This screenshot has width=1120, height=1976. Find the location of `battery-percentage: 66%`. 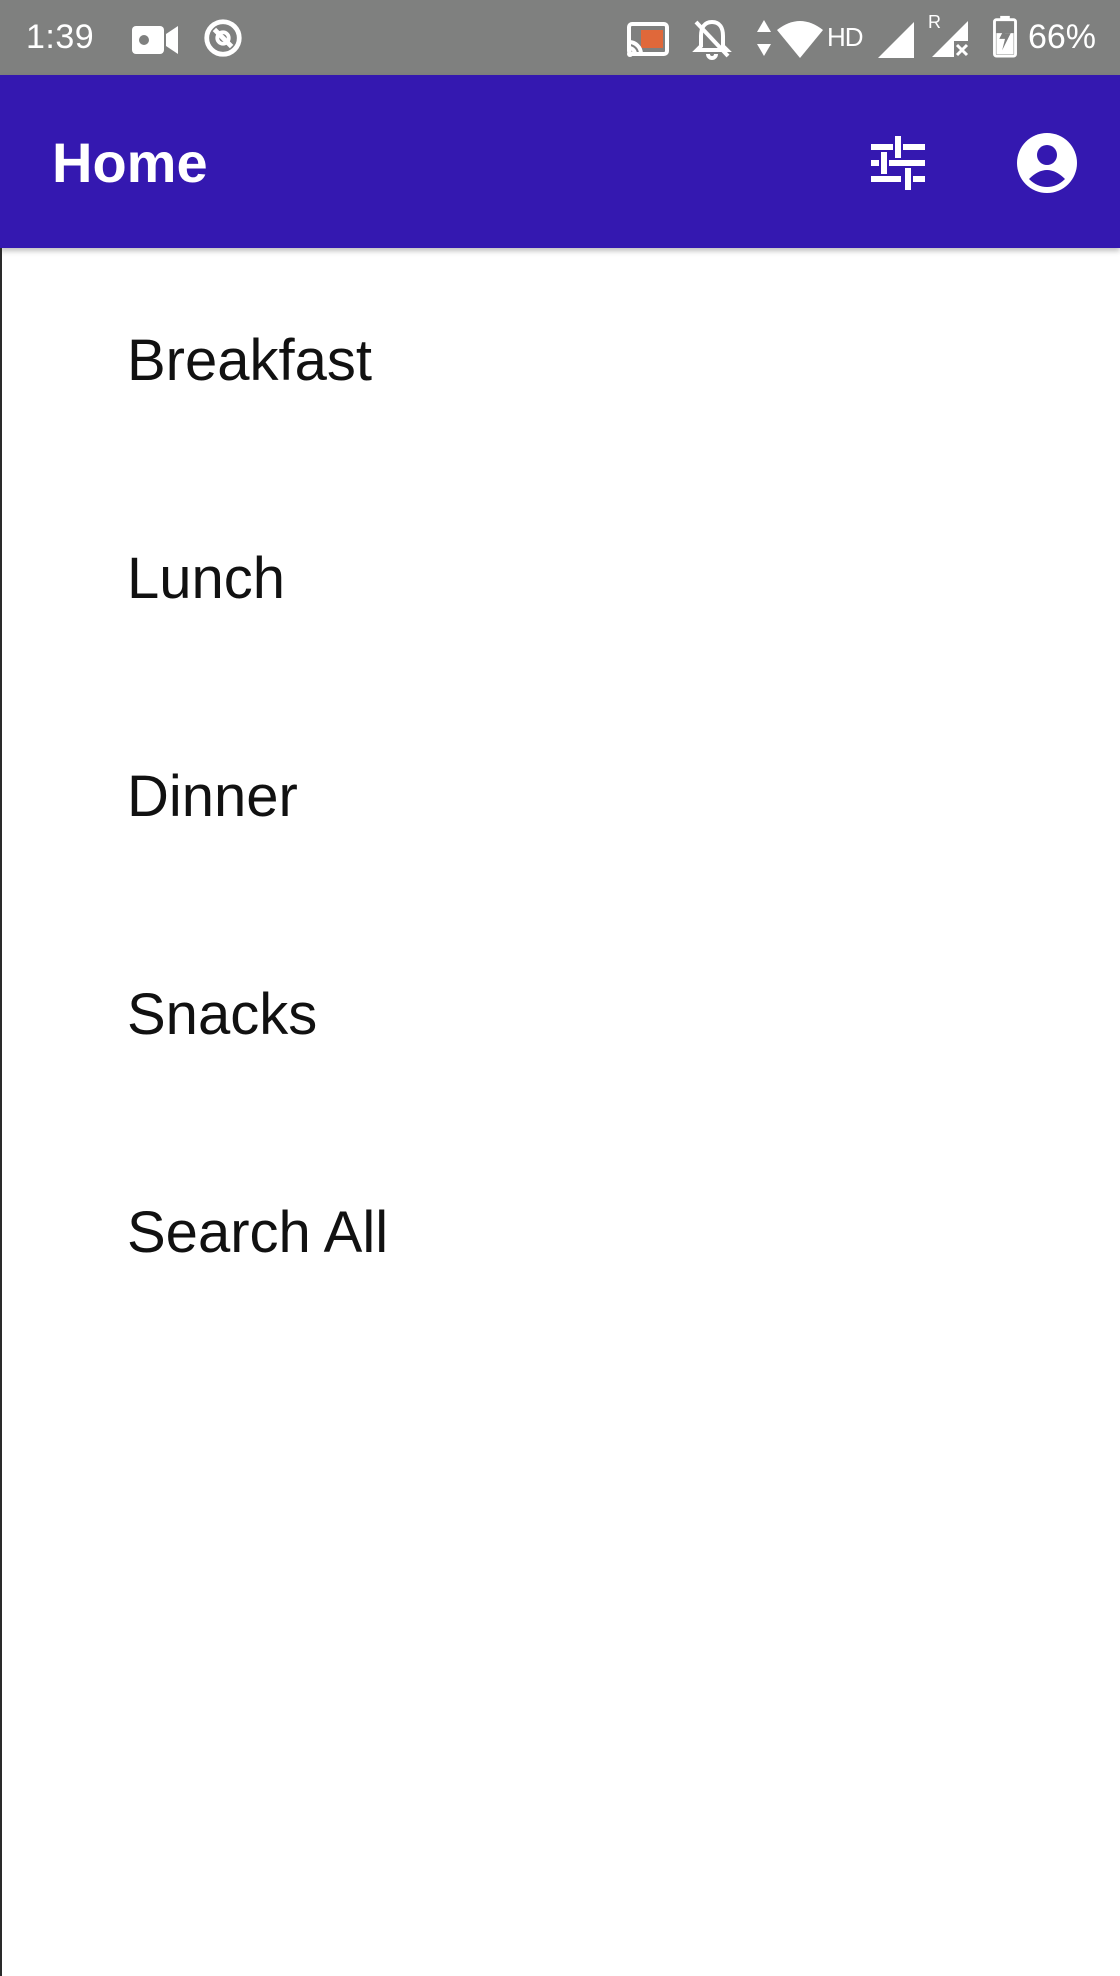

battery-percentage: 66% is located at coordinates (1061, 37).